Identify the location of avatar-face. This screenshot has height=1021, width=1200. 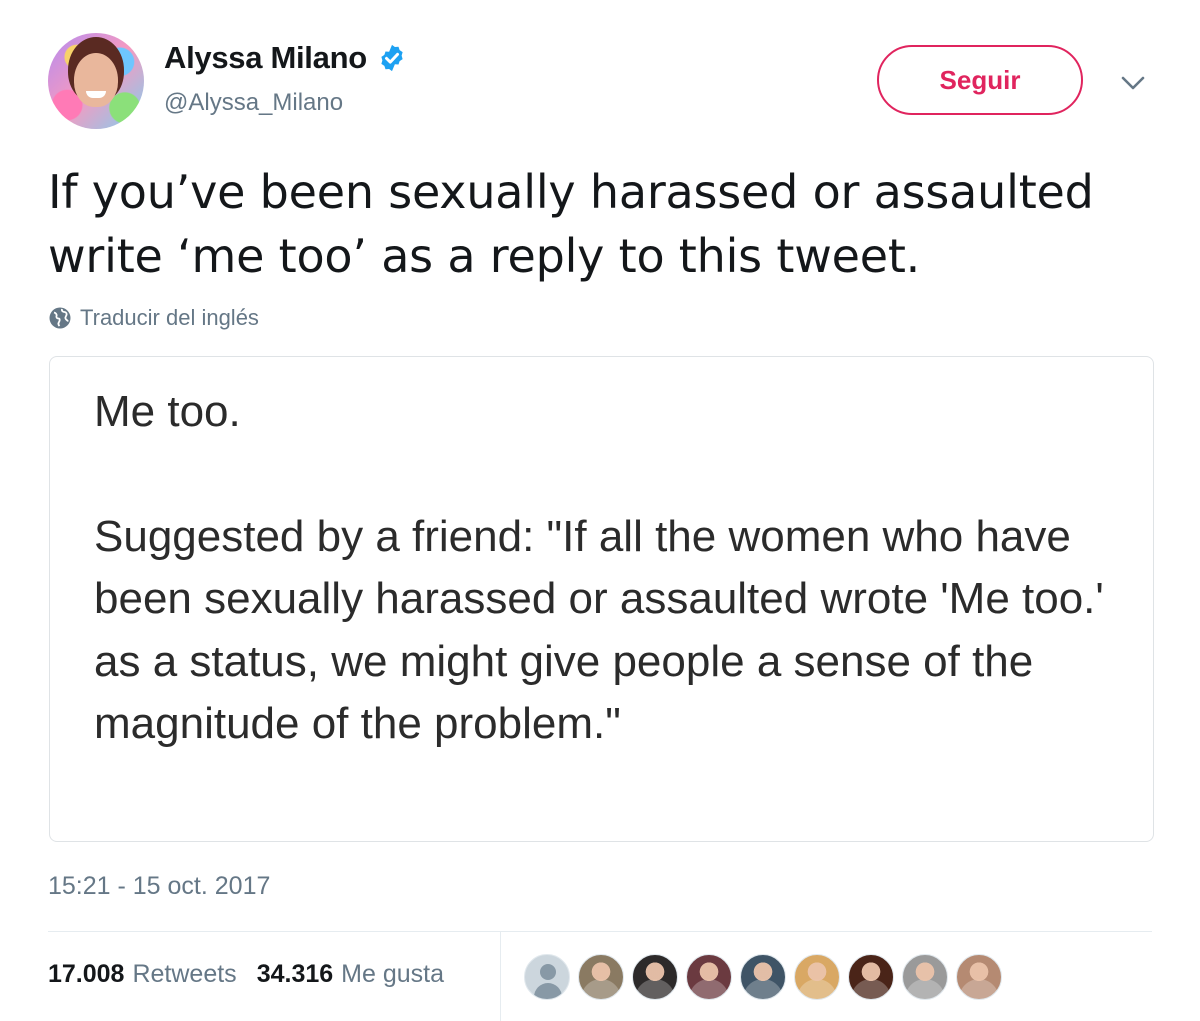
(96, 80).